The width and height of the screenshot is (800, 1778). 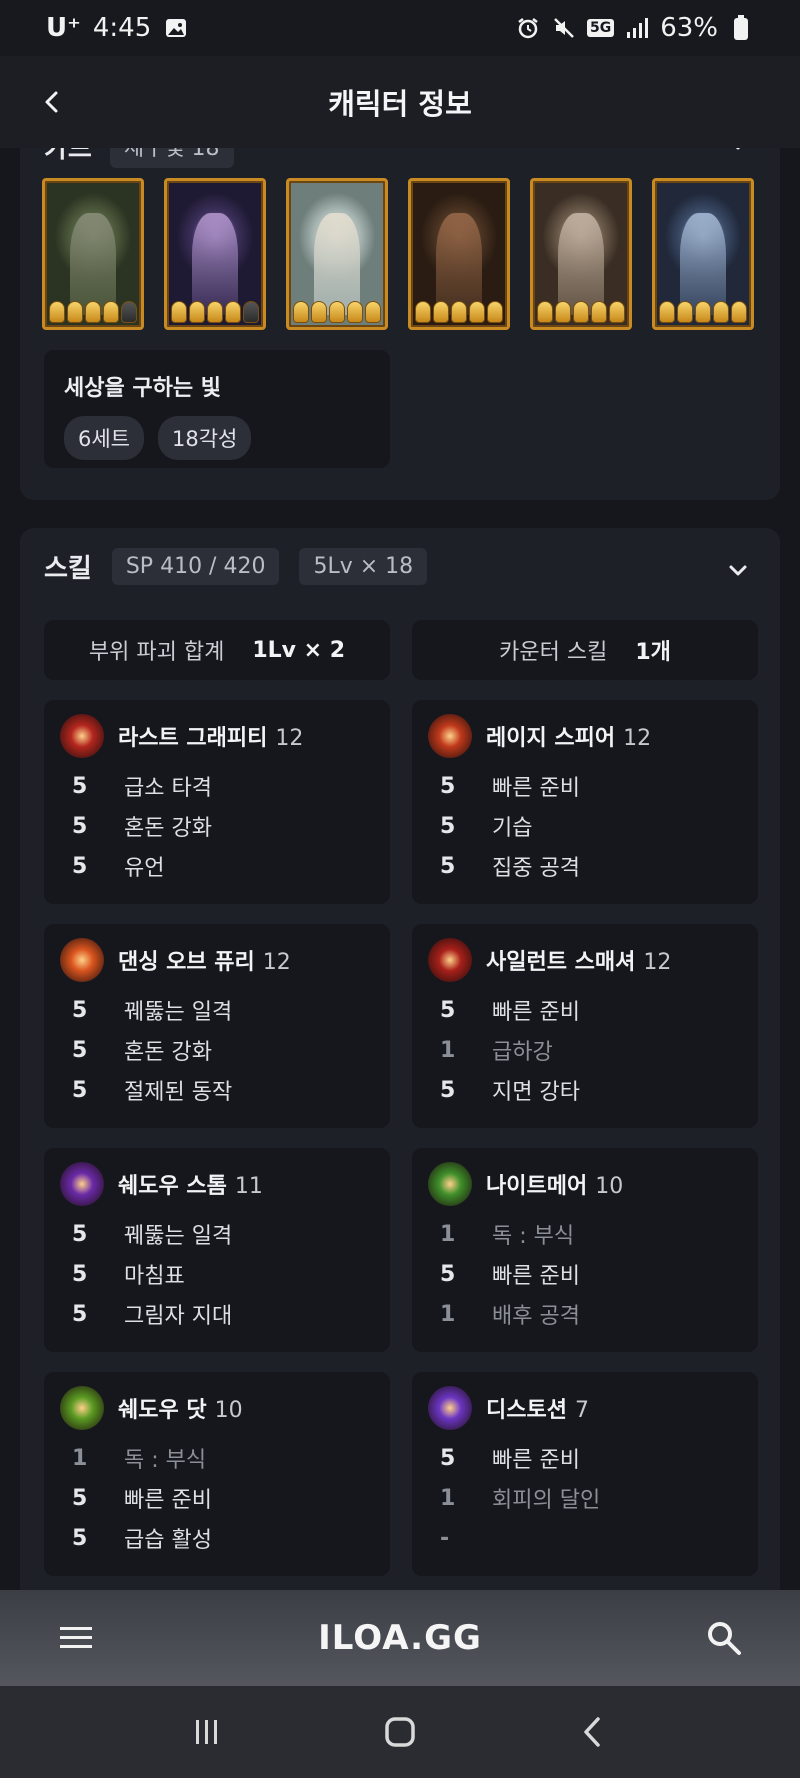 I want to click on skill-level-summary-pill: 5Lv × 18, so click(x=363, y=566).